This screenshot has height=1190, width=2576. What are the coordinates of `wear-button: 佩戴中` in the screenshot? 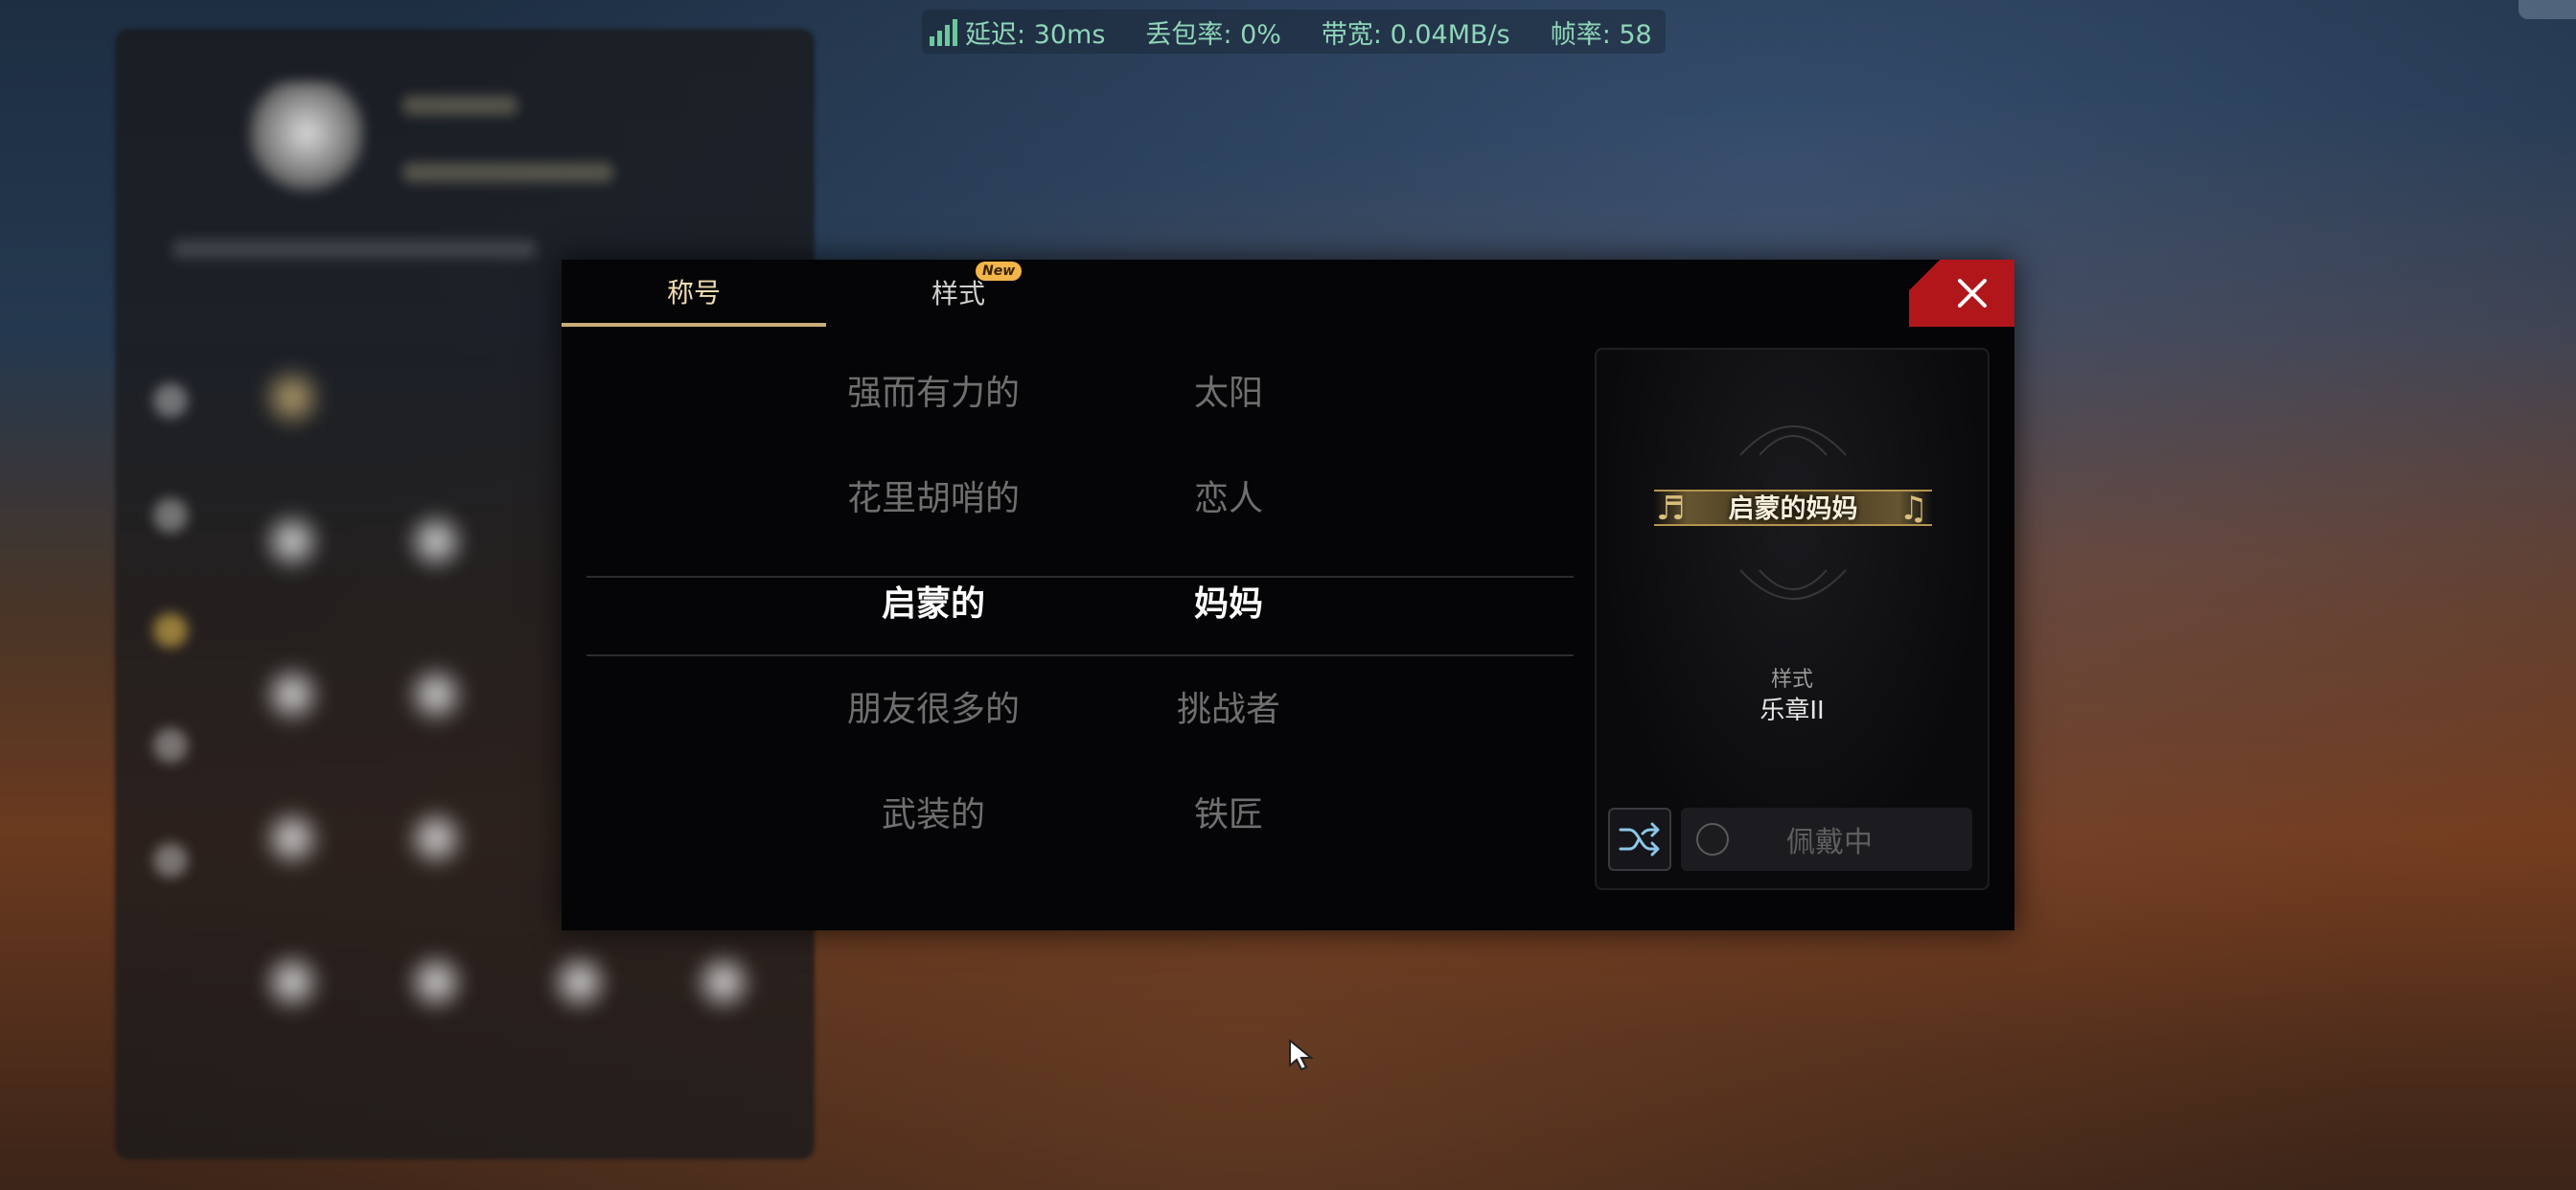 It's located at (1826, 840).